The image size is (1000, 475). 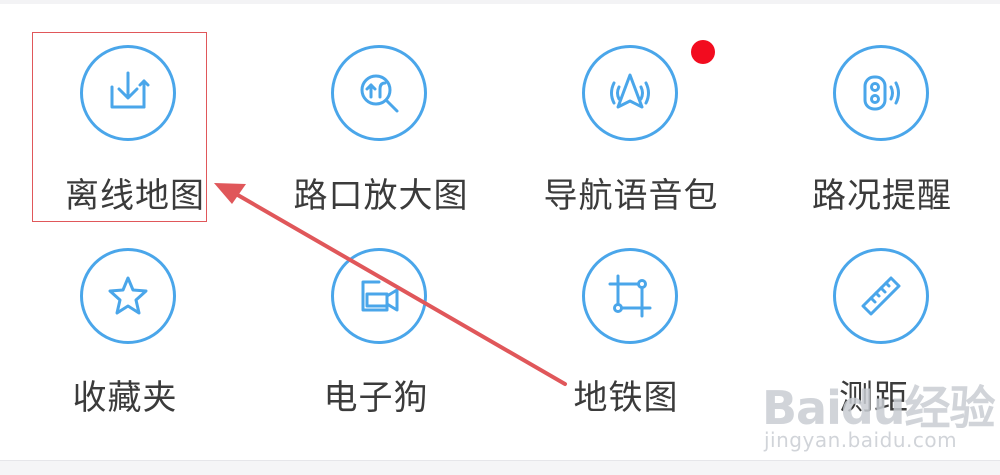 What do you see at coordinates (861, 440) in the screenshot?
I see `watermark-url: jingyan.baidu.com` at bounding box center [861, 440].